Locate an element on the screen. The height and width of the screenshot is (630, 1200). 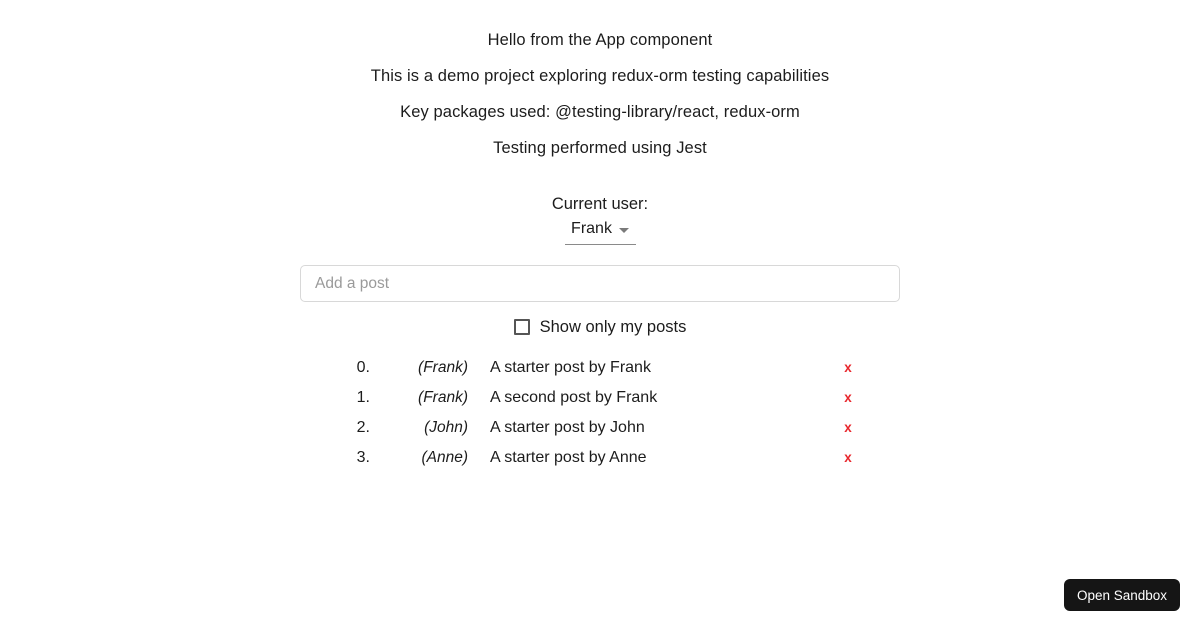
post-index: 2. is located at coordinates (363, 427).